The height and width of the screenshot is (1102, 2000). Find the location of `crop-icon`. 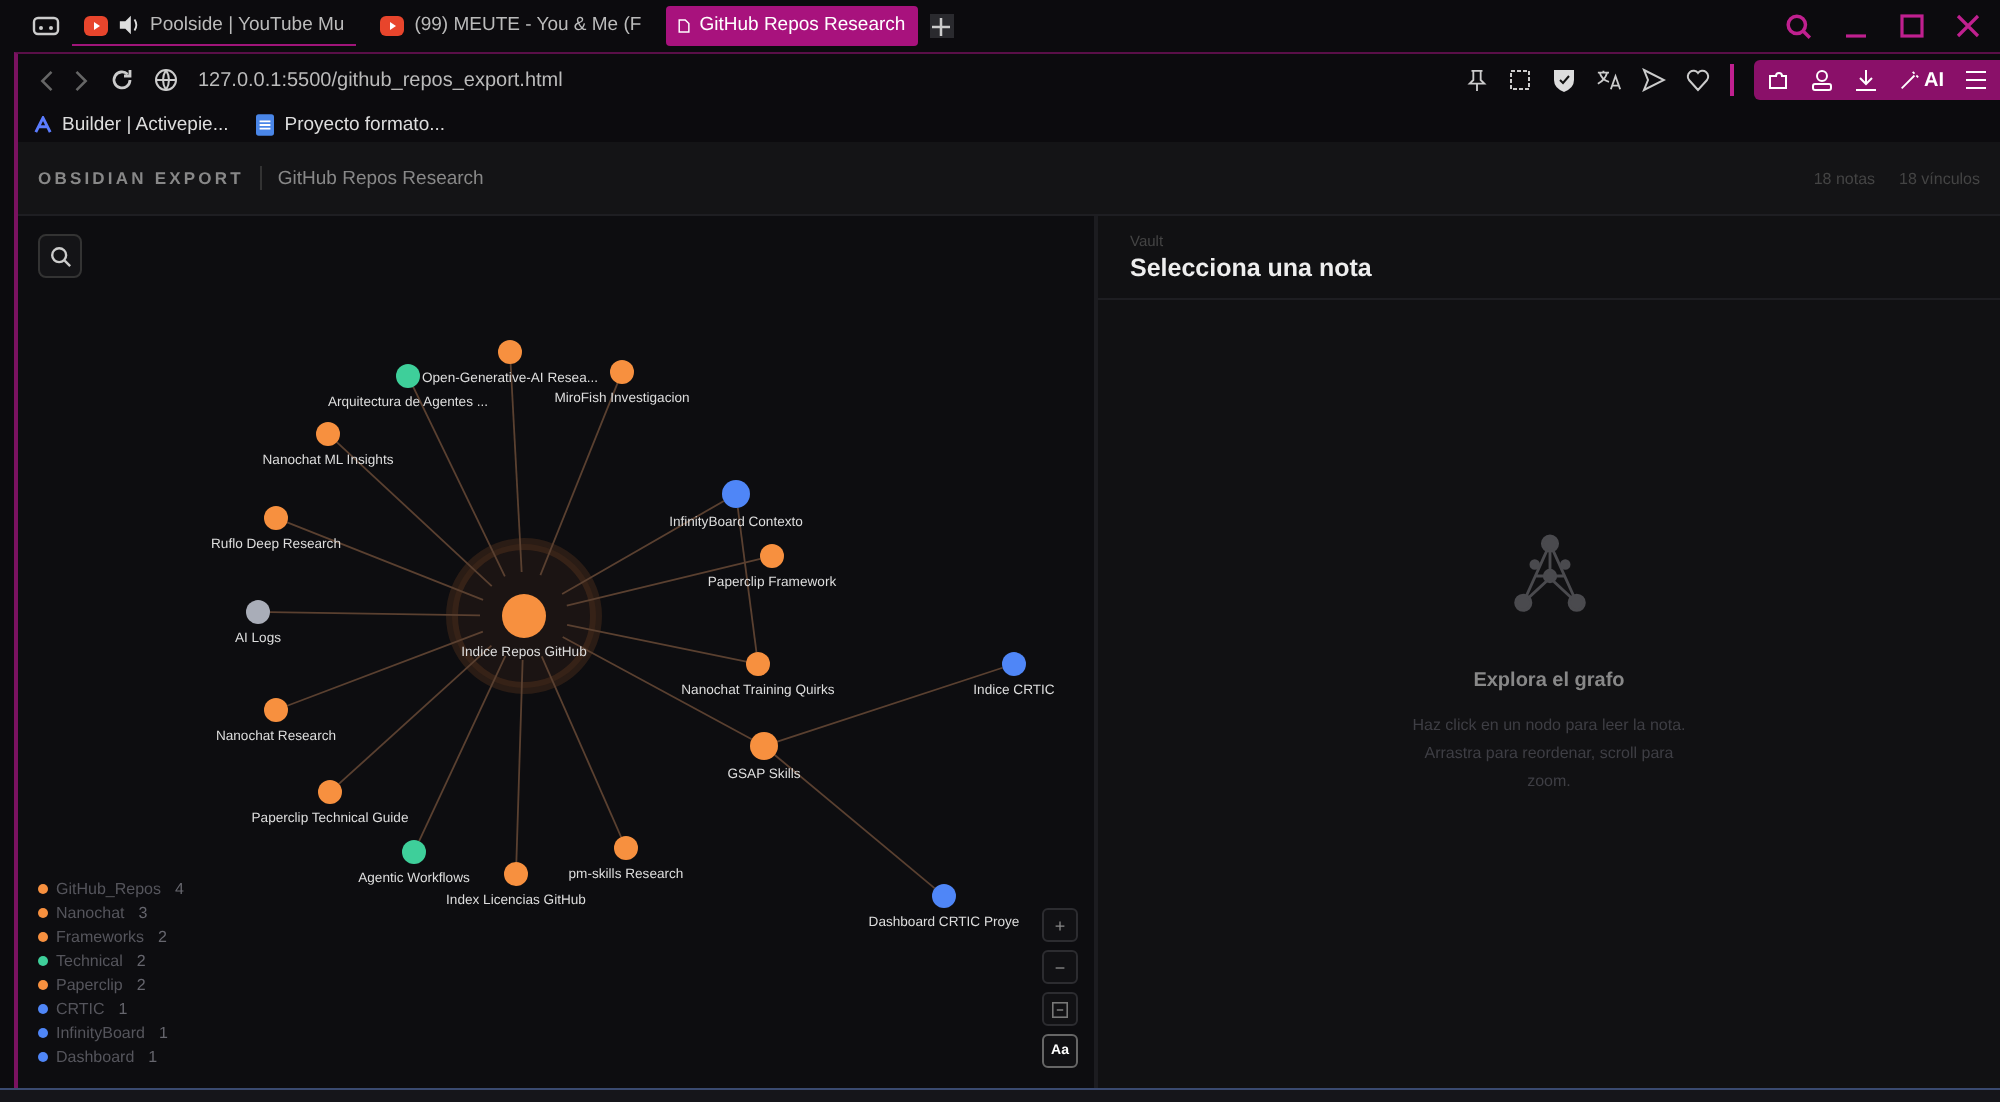

crop-icon is located at coordinates (1520, 80).